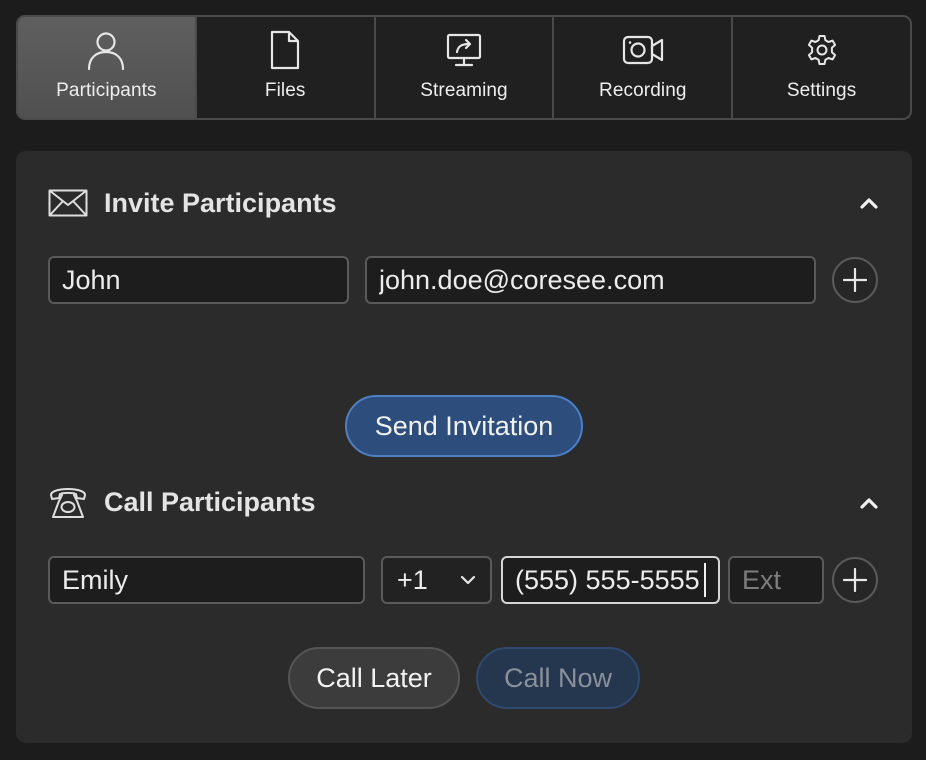 Image resolution: width=926 pixels, height=760 pixels. I want to click on file-icon, so click(285, 50).